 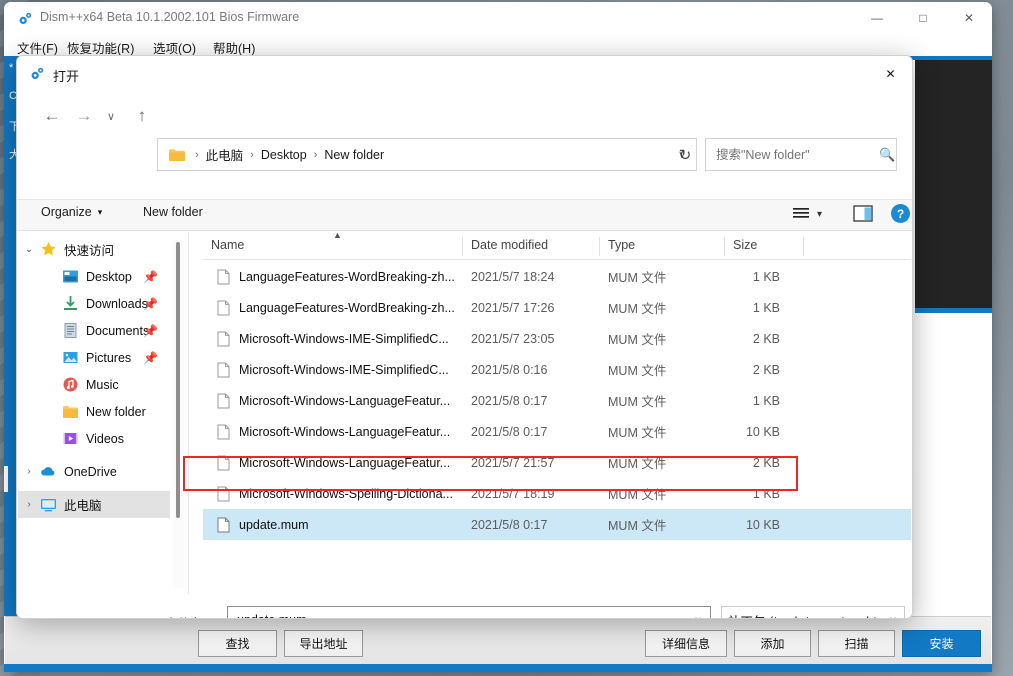 What do you see at coordinates (94, 276) in the screenshot?
I see `sidebar-item-desktop: Desktop 📌` at bounding box center [94, 276].